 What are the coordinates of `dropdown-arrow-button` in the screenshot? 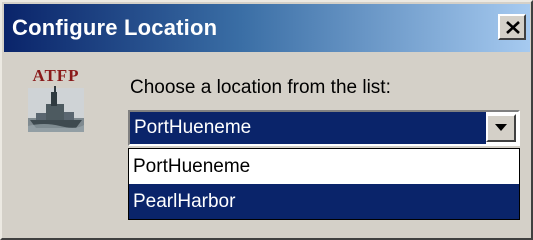 It's located at (501, 128).